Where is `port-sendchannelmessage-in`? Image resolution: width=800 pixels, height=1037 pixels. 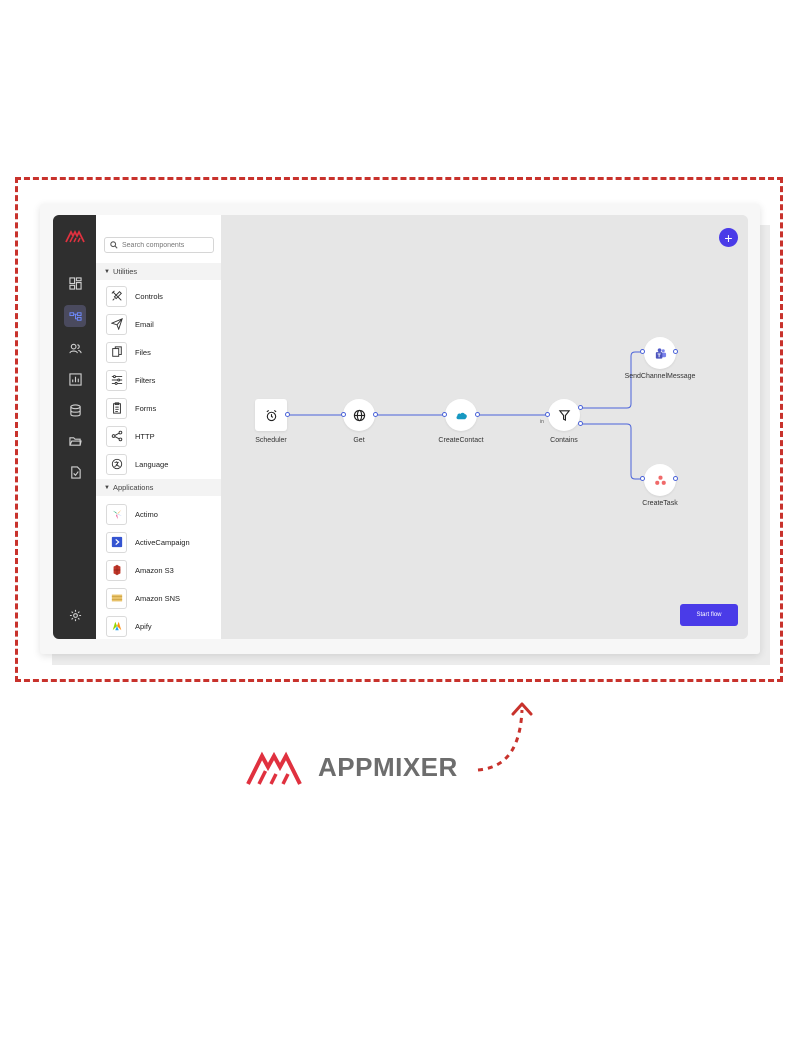
port-sendchannelmessage-in is located at coordinates (642, 351).